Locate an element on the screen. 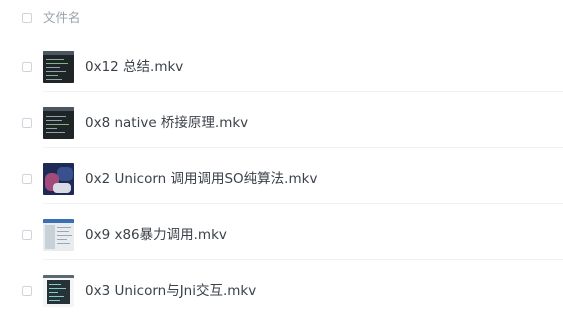 The image size is (563, 313). column-header-filename: 文件名 is located at coordinates (62, 18).